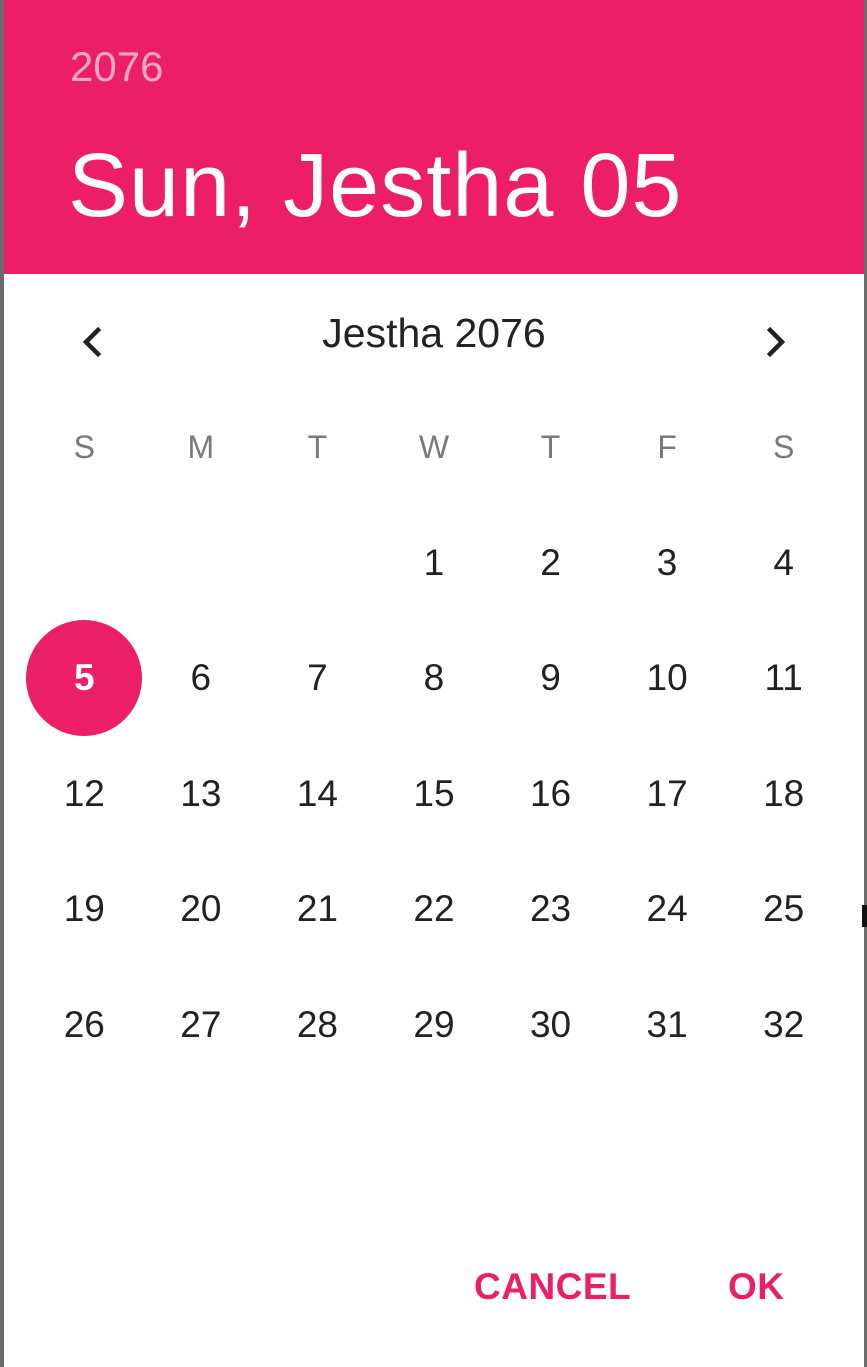 This screenshot has width=867, height=1367. I want to click on day-cell: 32, so click(783, 1025).